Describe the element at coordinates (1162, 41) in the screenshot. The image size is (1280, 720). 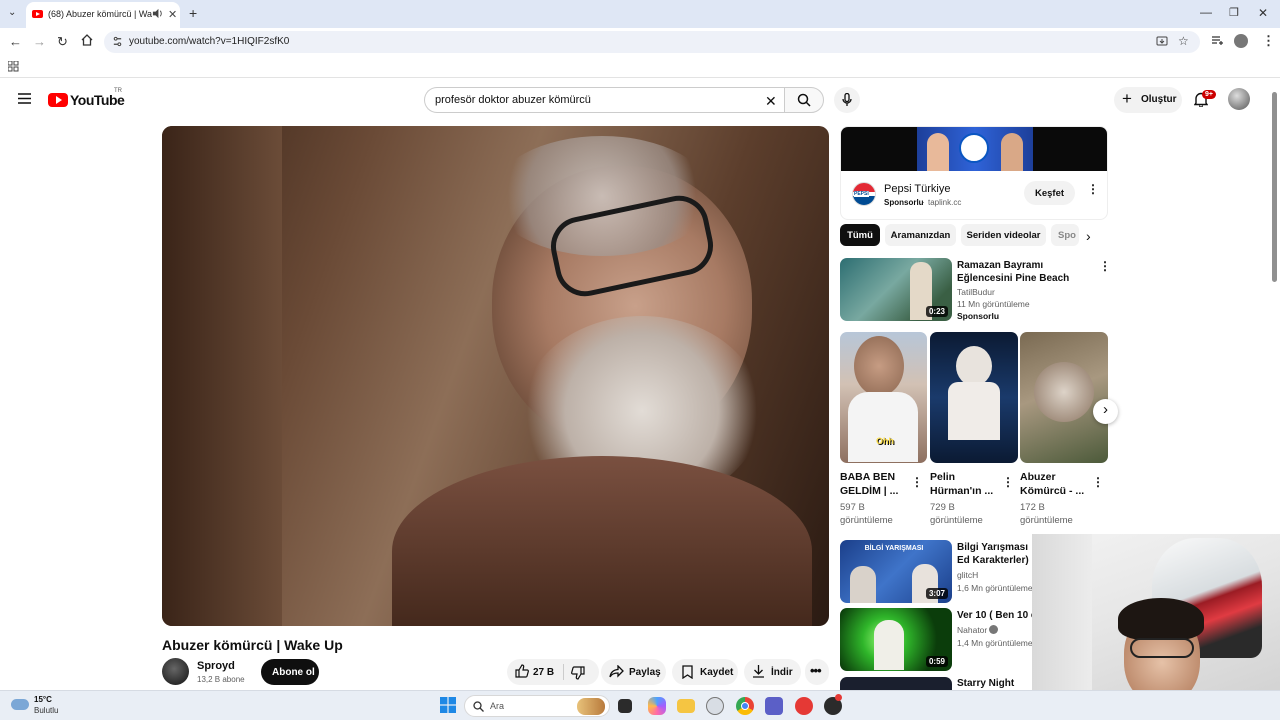
I see `install-icon` at that location.